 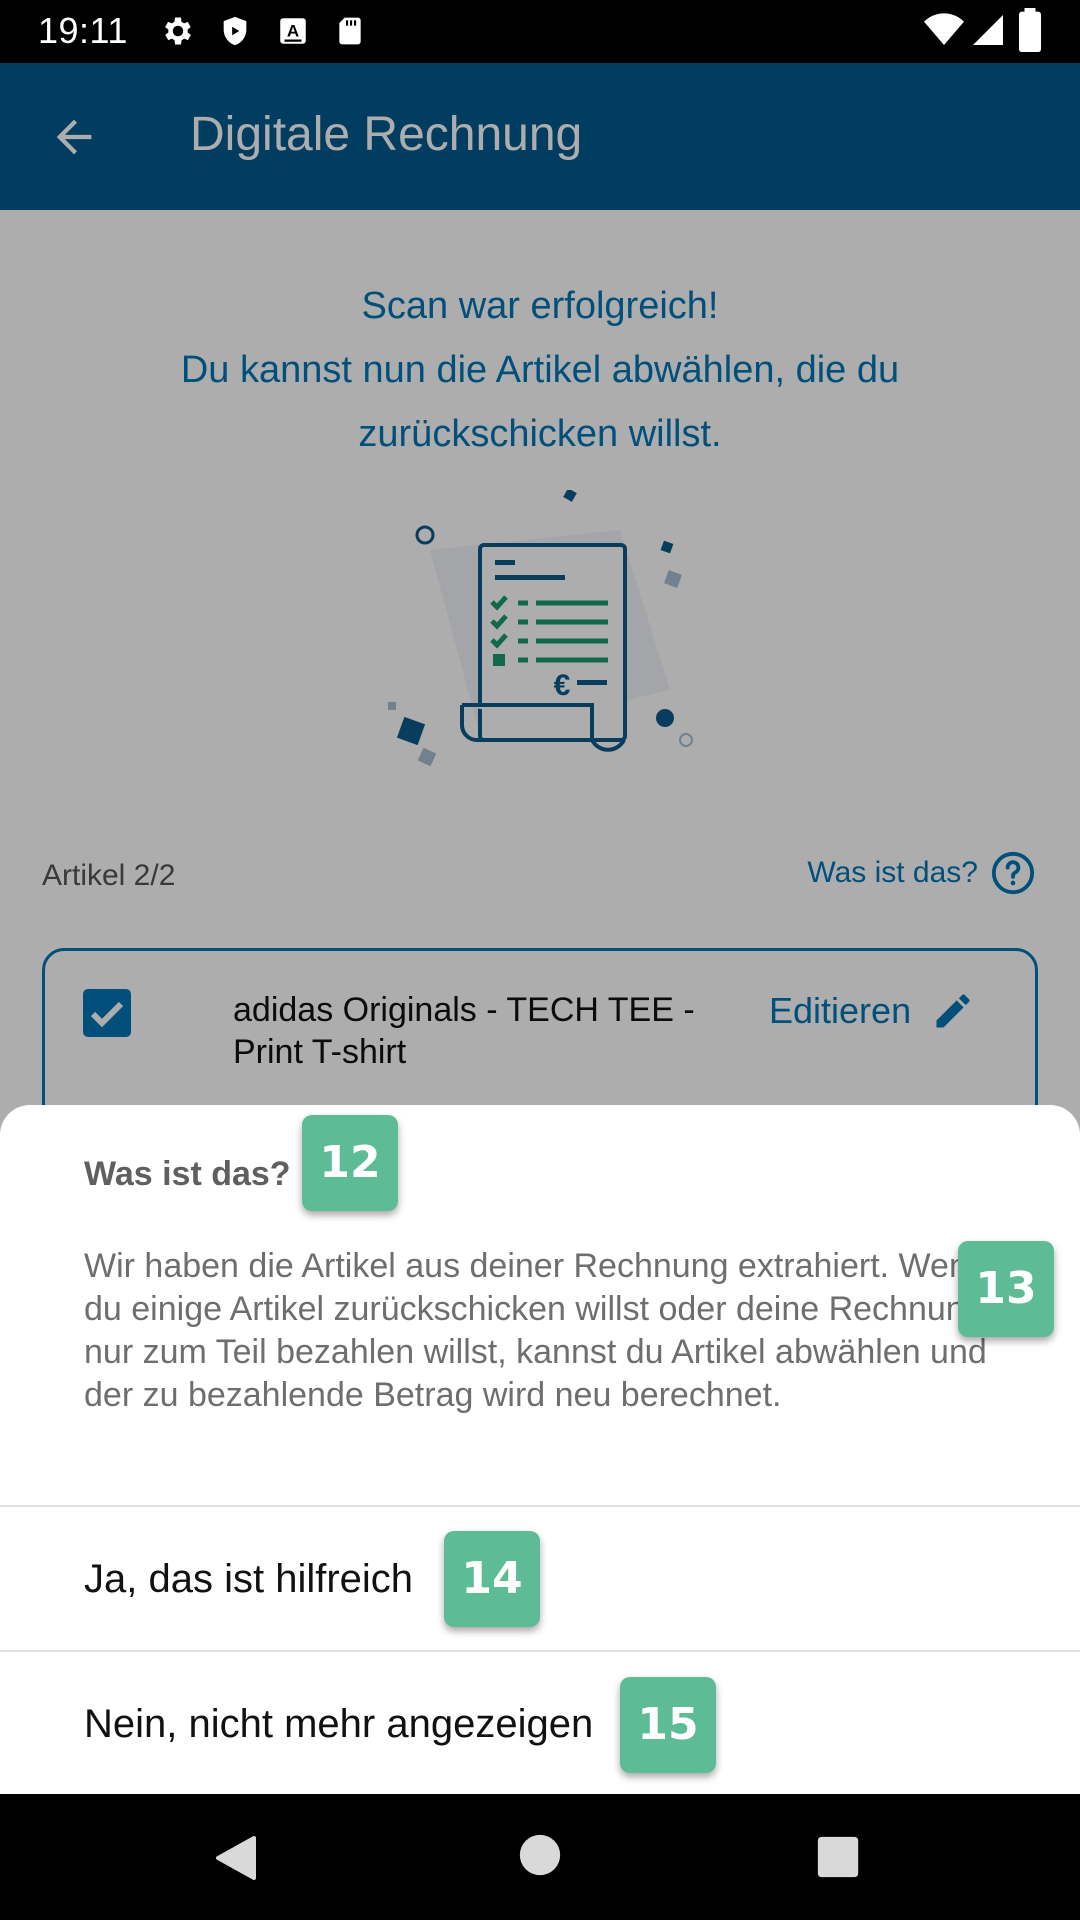 What do you see at coordinates (236, 1858) in the screenshot?
I see `back-triangle-icon` at bounding box center [236, 1858].